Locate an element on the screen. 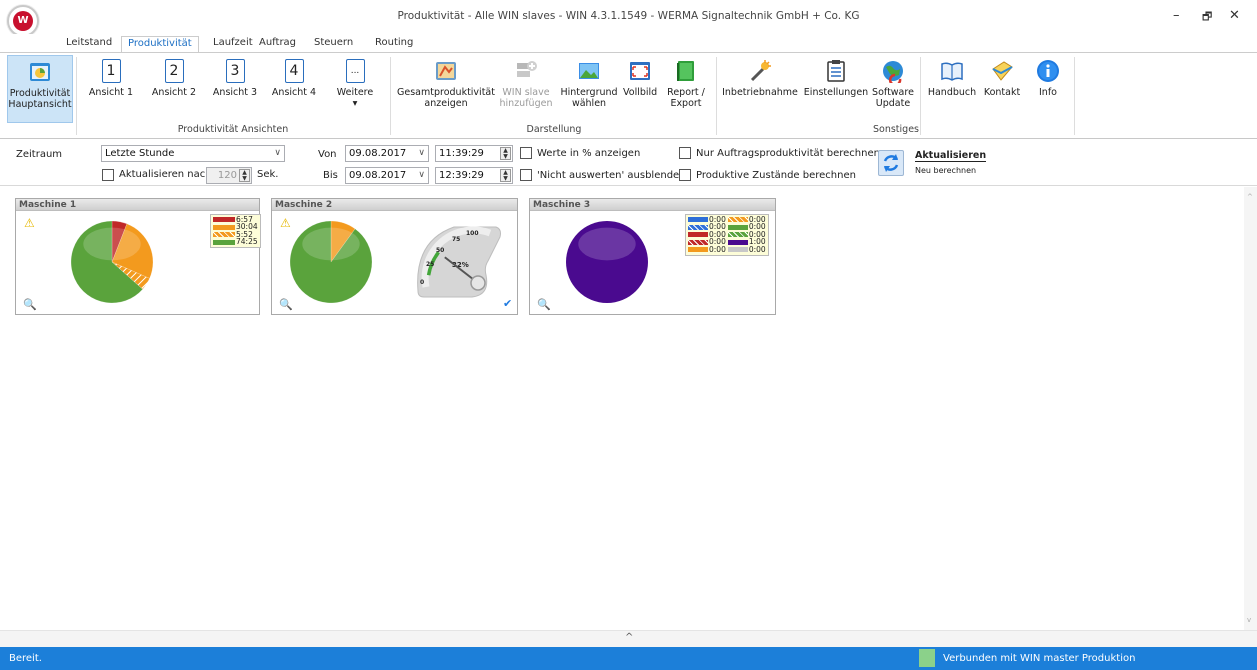  gauge-tick: 25 is located at coordinates (430, 264).